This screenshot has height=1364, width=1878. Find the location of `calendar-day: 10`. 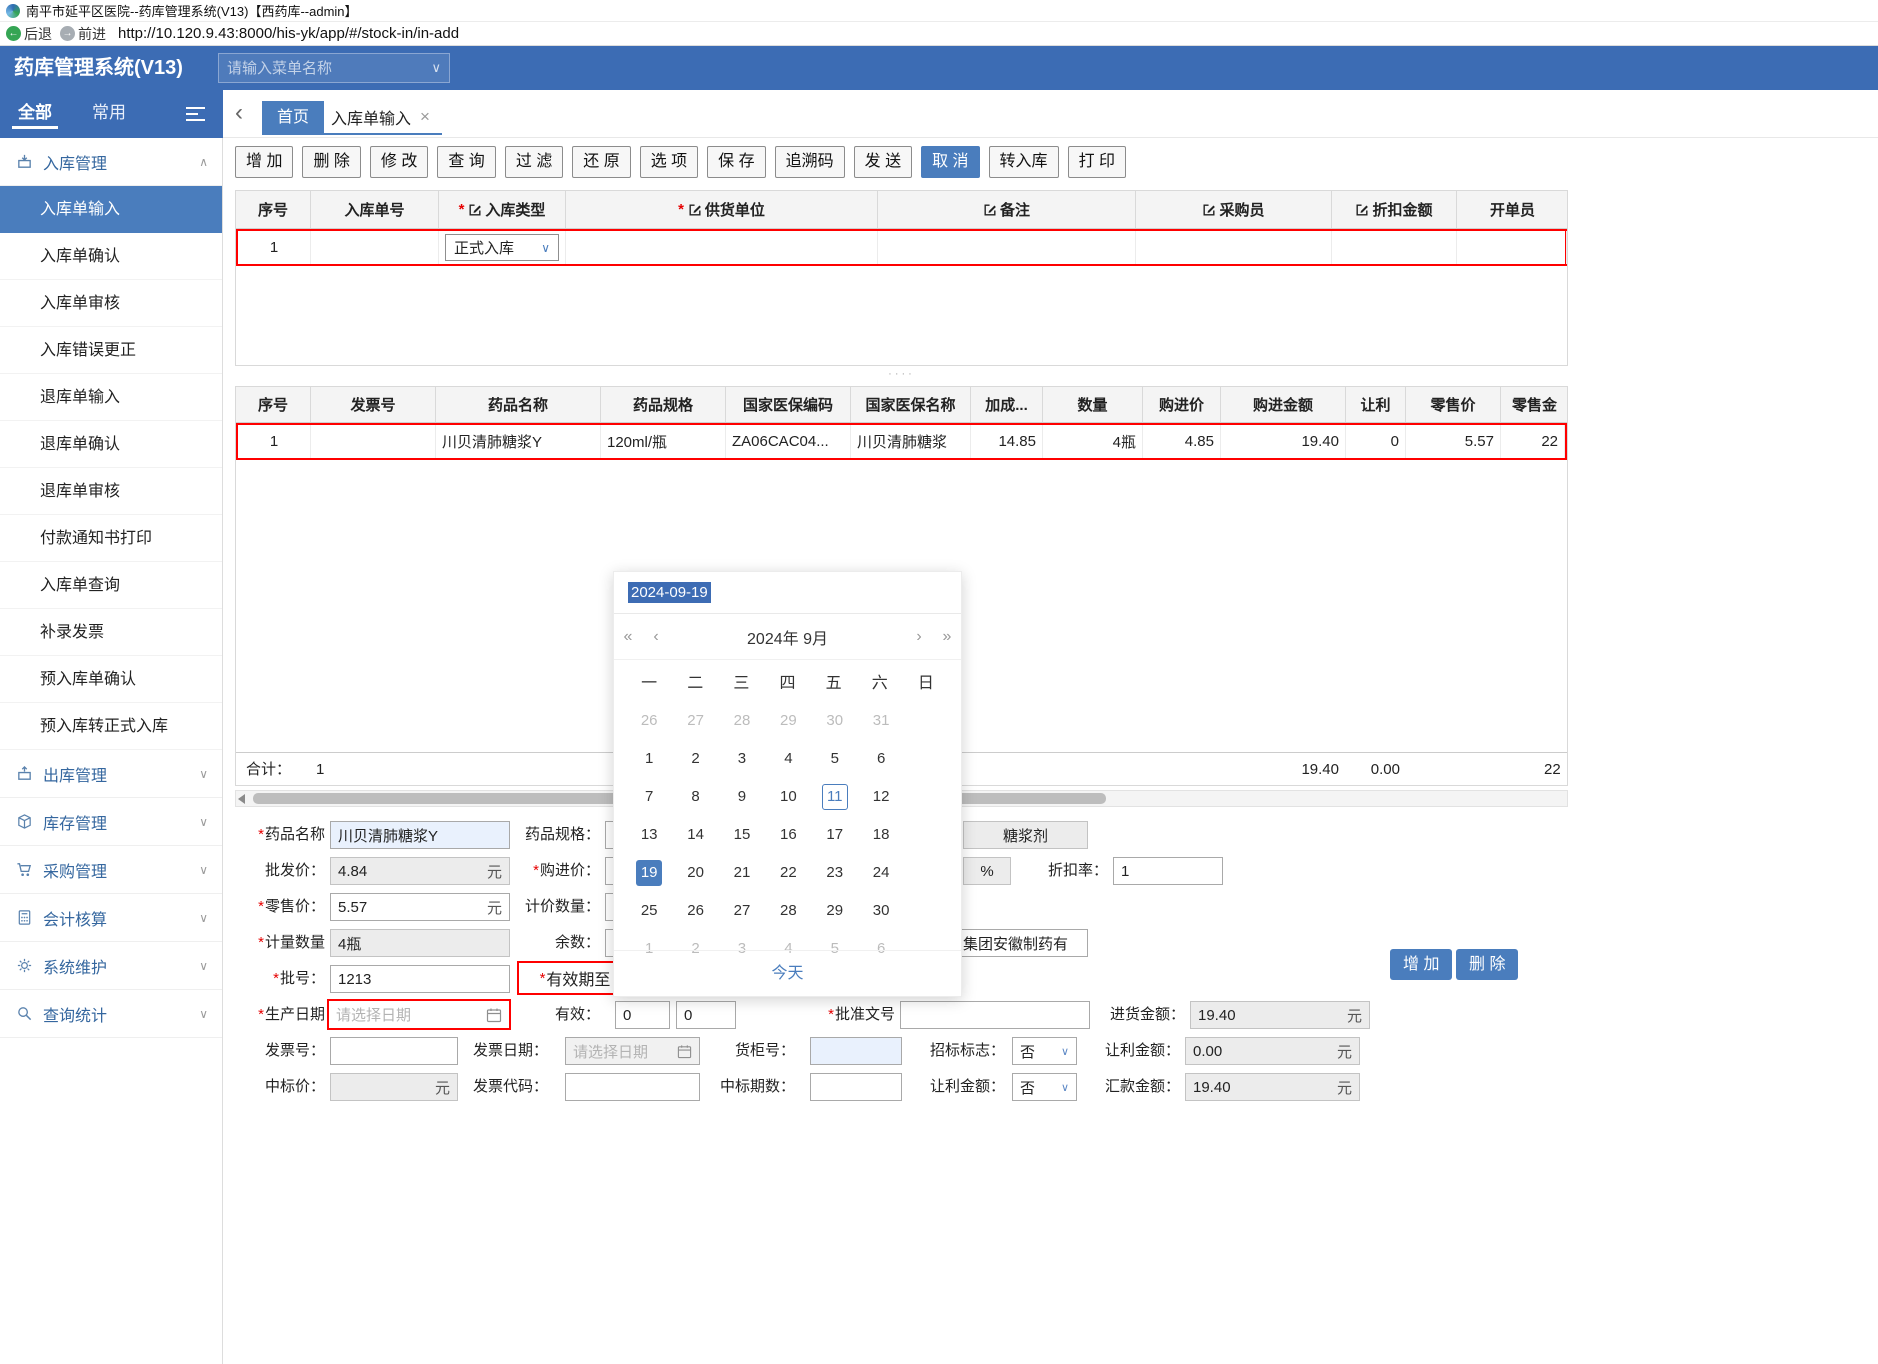

calendar-day: 10 is located at coordinates (788, 797).